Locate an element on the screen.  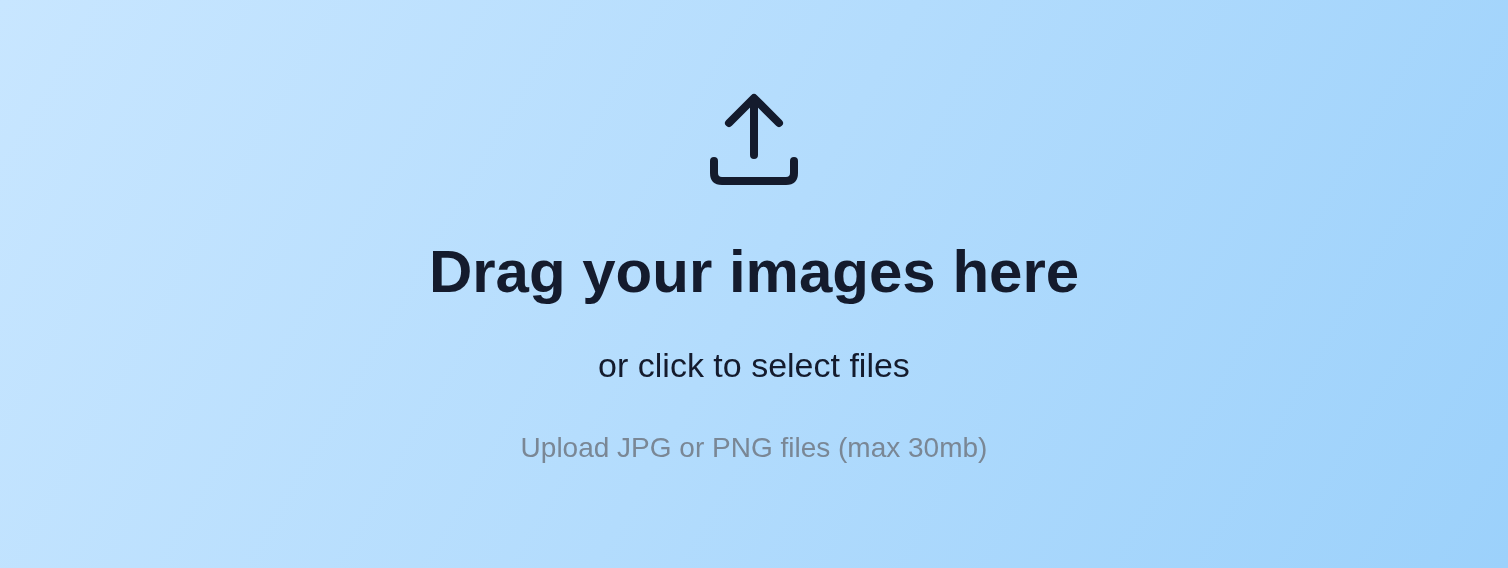
hint-text: Upload JPG or PNG files (max 30mb) is located at coordinates (754, 448).